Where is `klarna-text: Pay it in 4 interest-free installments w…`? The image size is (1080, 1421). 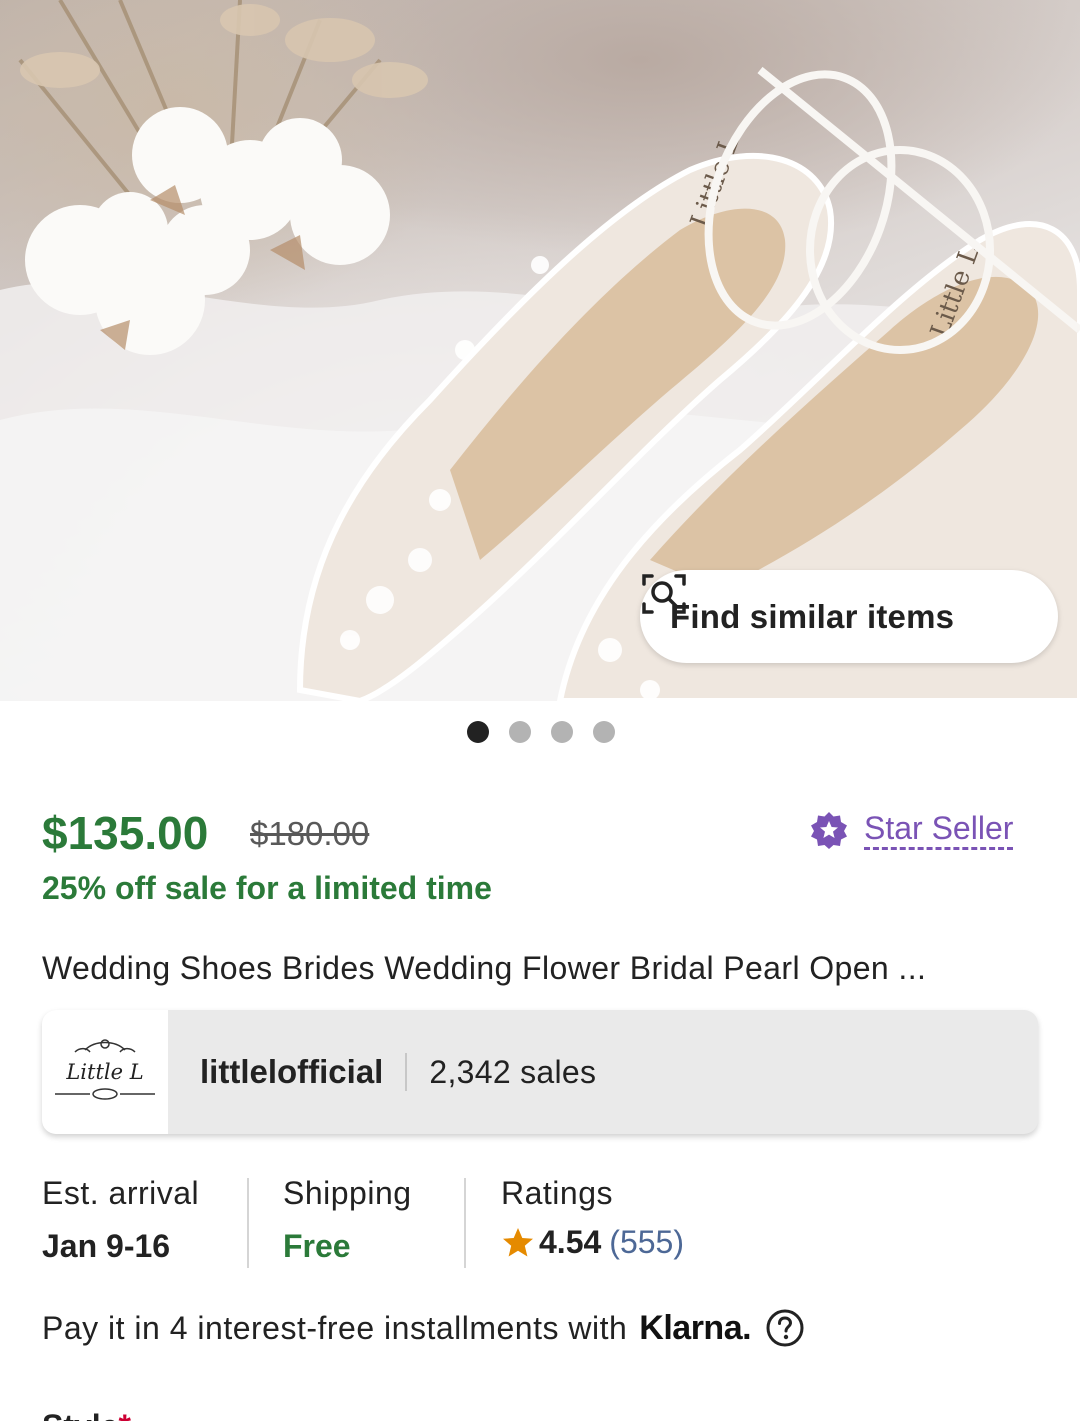 klarna-text: Pay it in 4 interest-free installments w… is located at coordinates (335, 1327).